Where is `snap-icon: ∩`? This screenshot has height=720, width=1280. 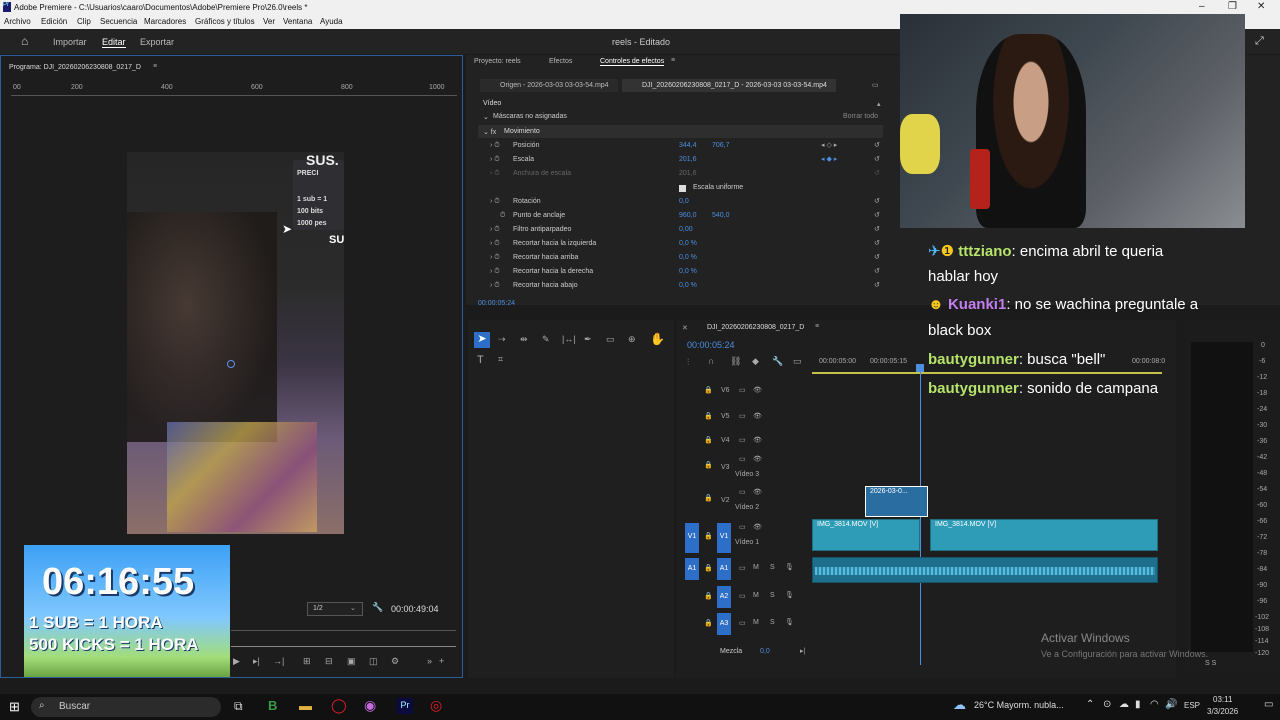 snap-icon: ∩ is located at coordinates (711, 361).